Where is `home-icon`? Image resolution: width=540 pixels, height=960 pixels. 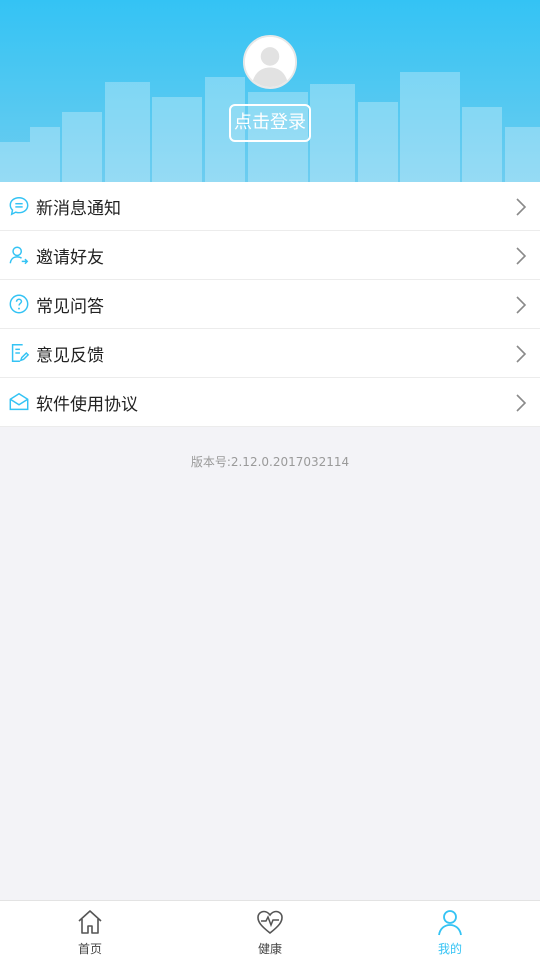 home-icon is located at coordinates (90, 922).